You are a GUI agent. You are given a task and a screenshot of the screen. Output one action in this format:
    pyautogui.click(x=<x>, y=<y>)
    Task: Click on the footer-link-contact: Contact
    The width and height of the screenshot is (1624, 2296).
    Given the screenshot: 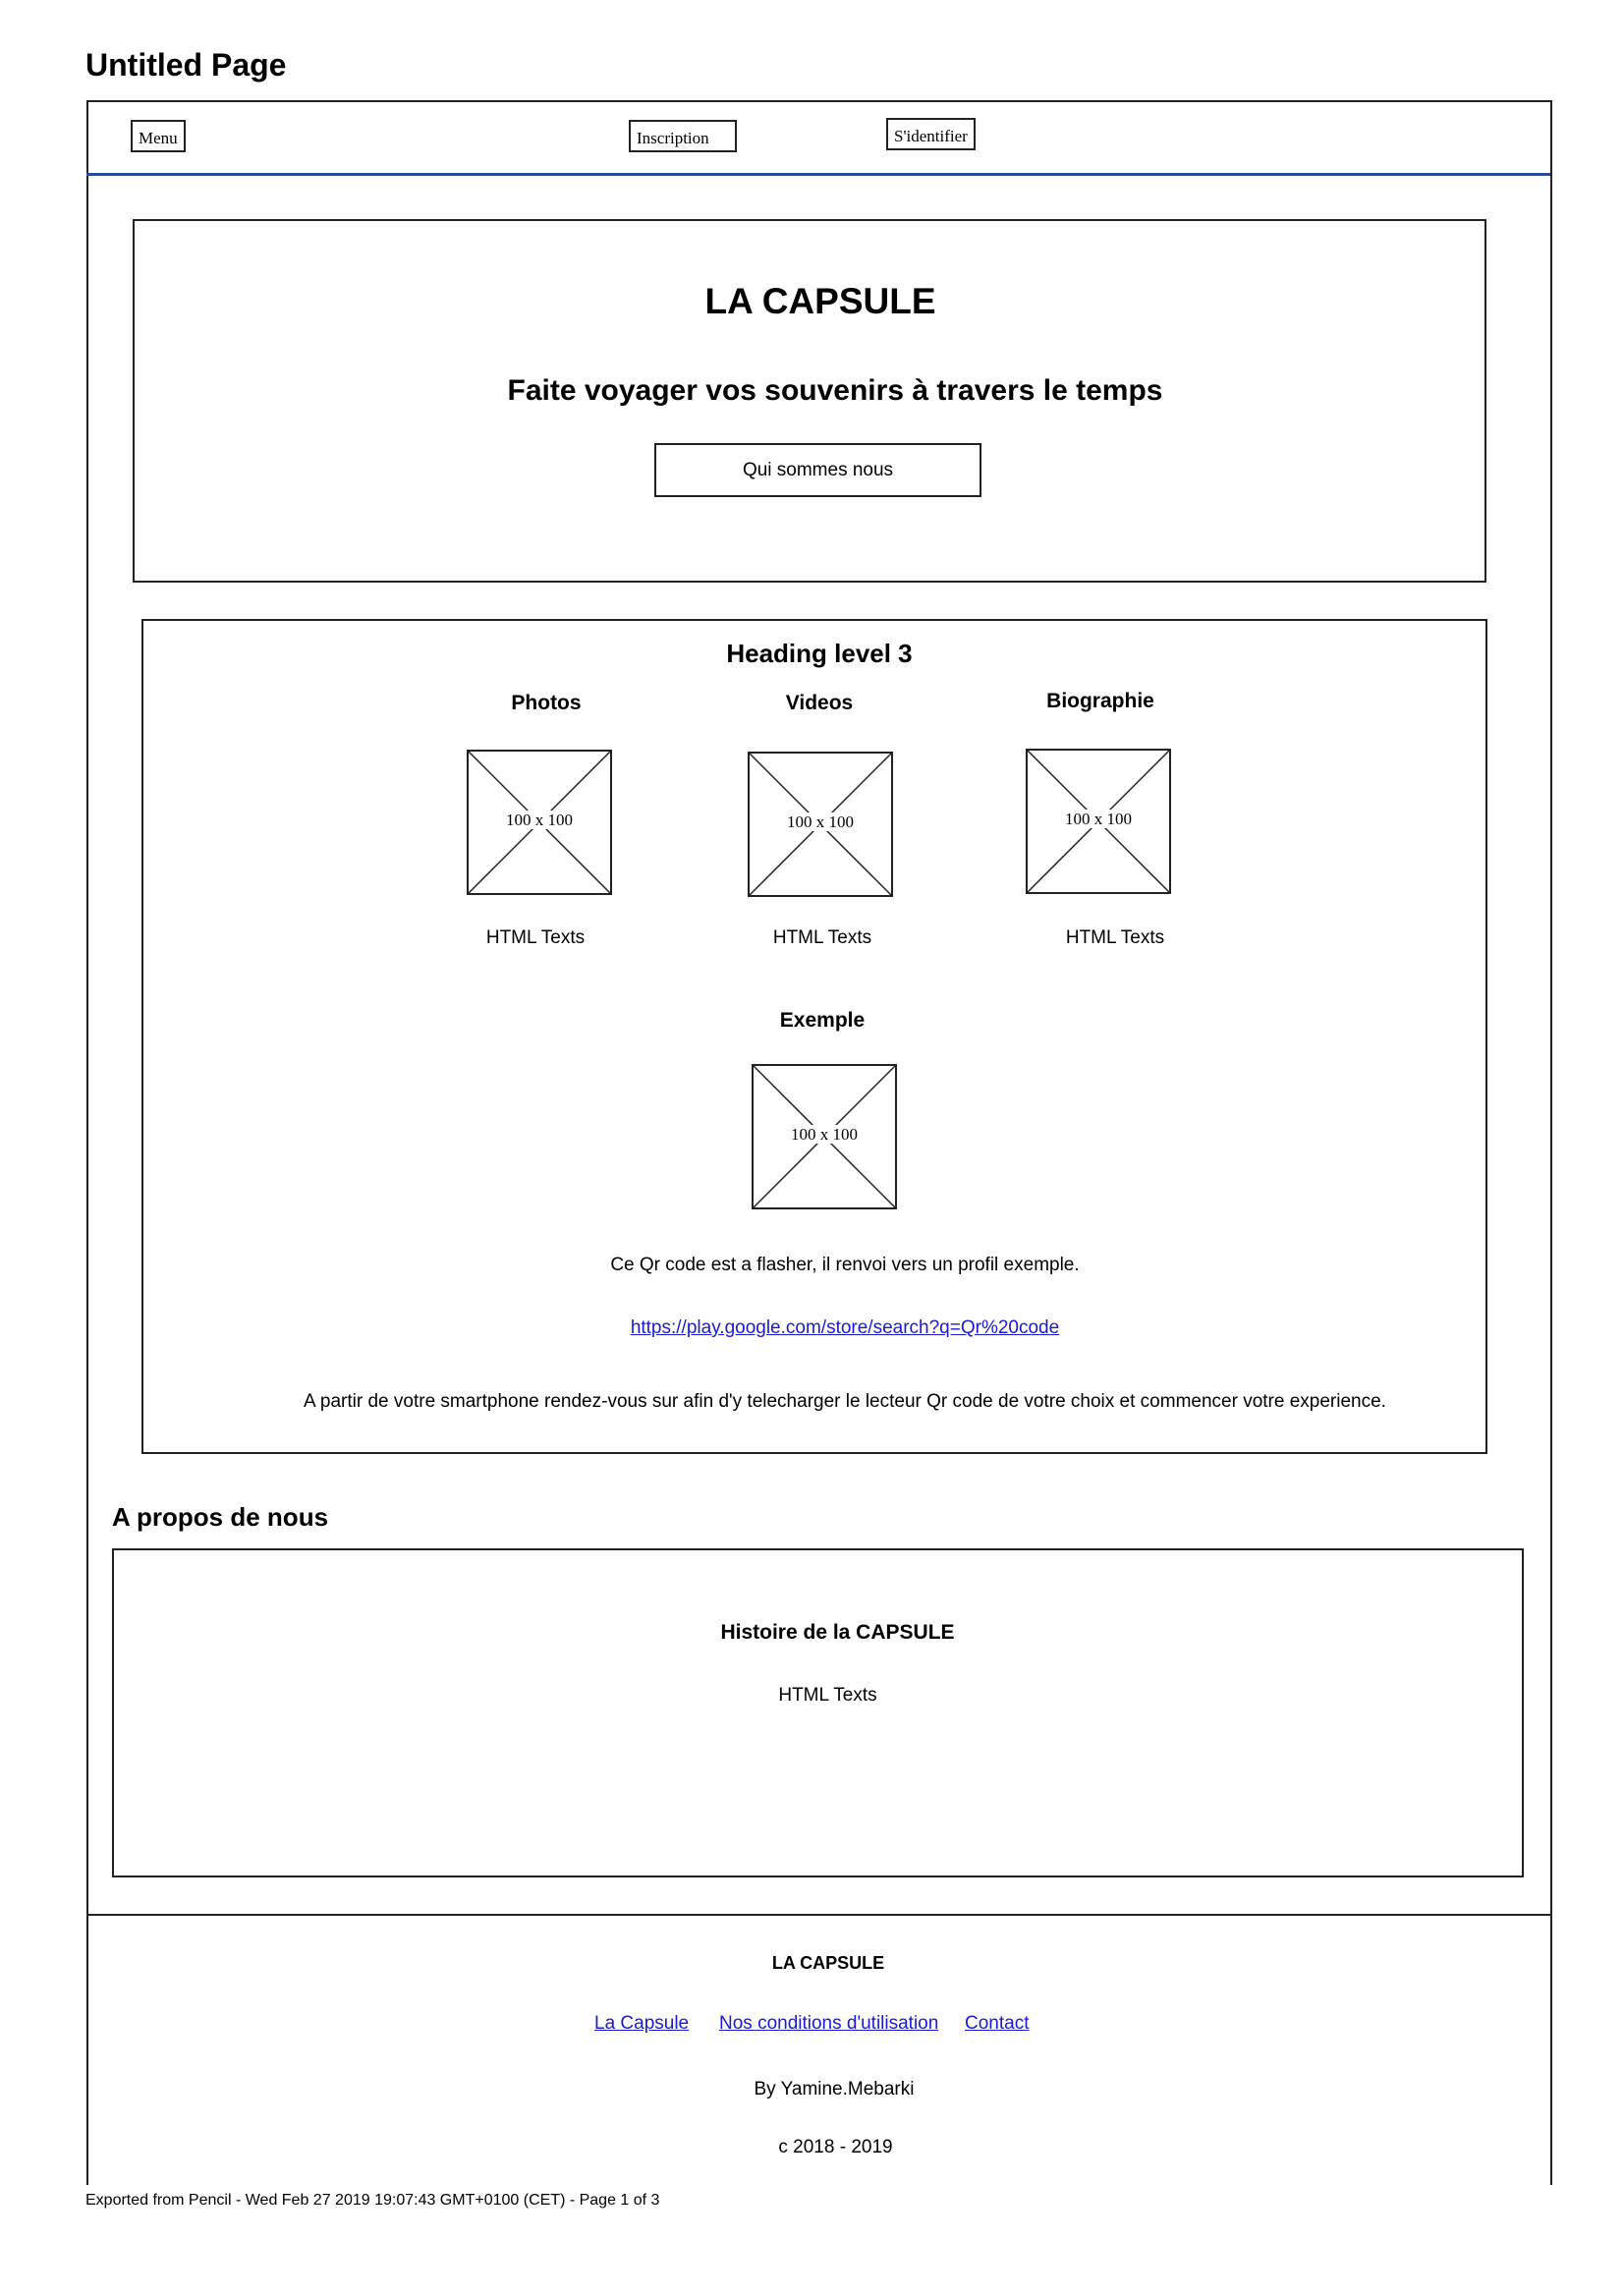 What is the action you would take?
    pyautogui.click(x=997, y=2023)
    